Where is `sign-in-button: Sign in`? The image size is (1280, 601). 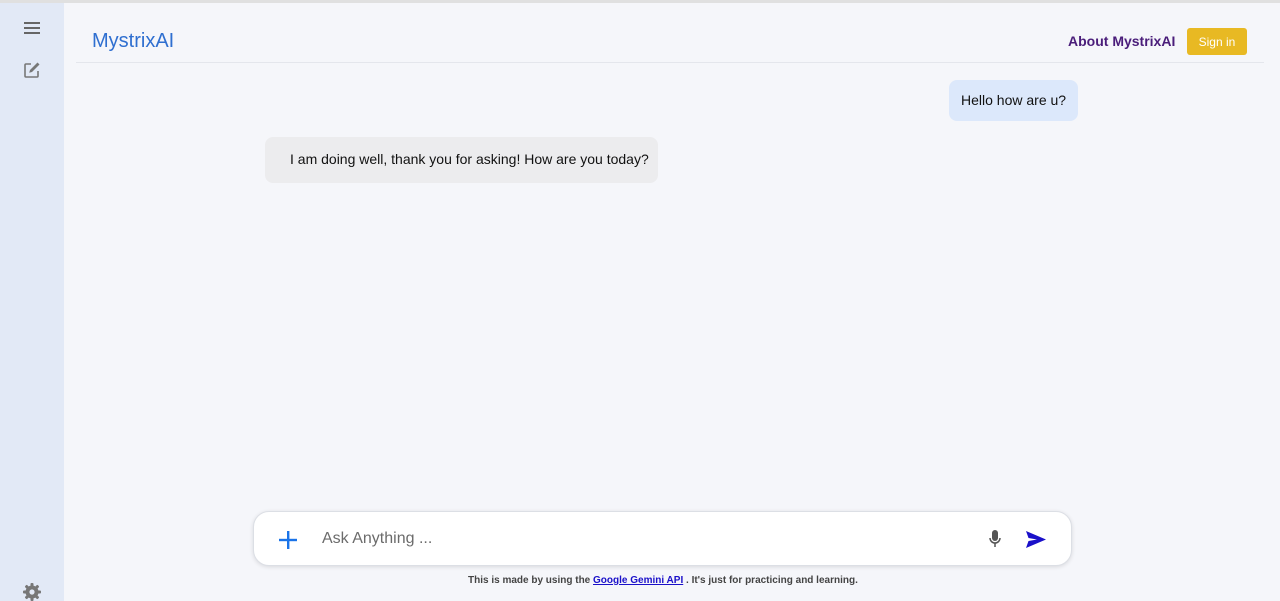
sign-in-button: Sign in is located at coordinates (1217, 41).